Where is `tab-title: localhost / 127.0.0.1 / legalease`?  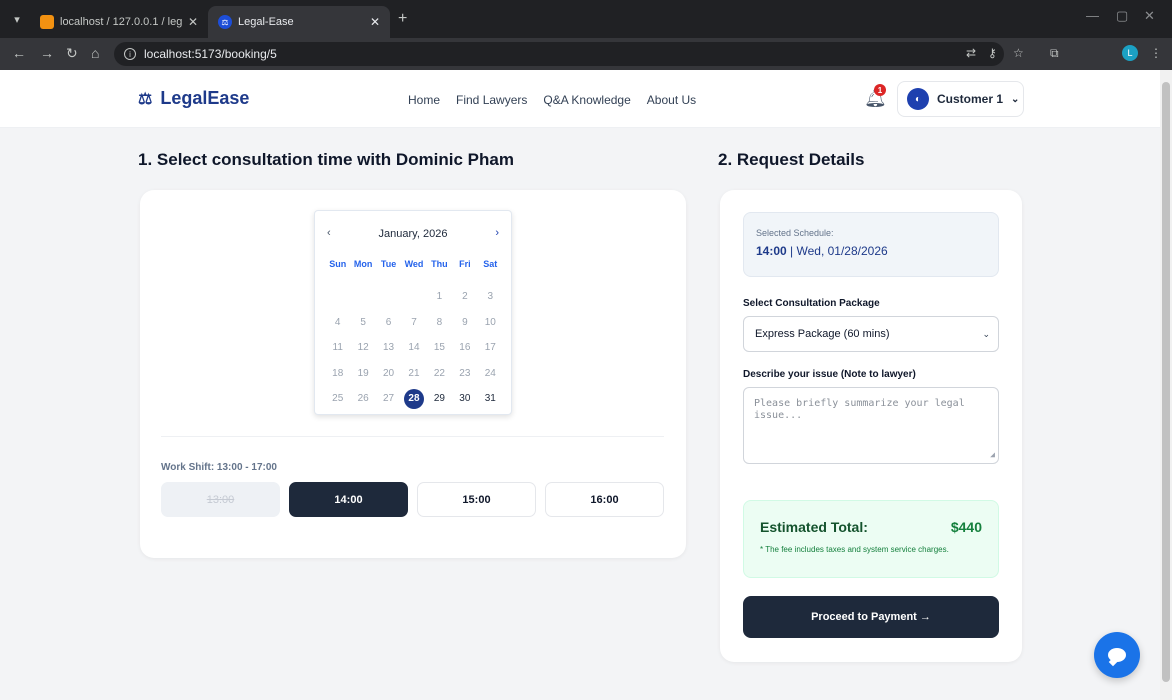
tab-title: localhost / 127.0.0.1 / legalease is located at coordinates (121, 22).